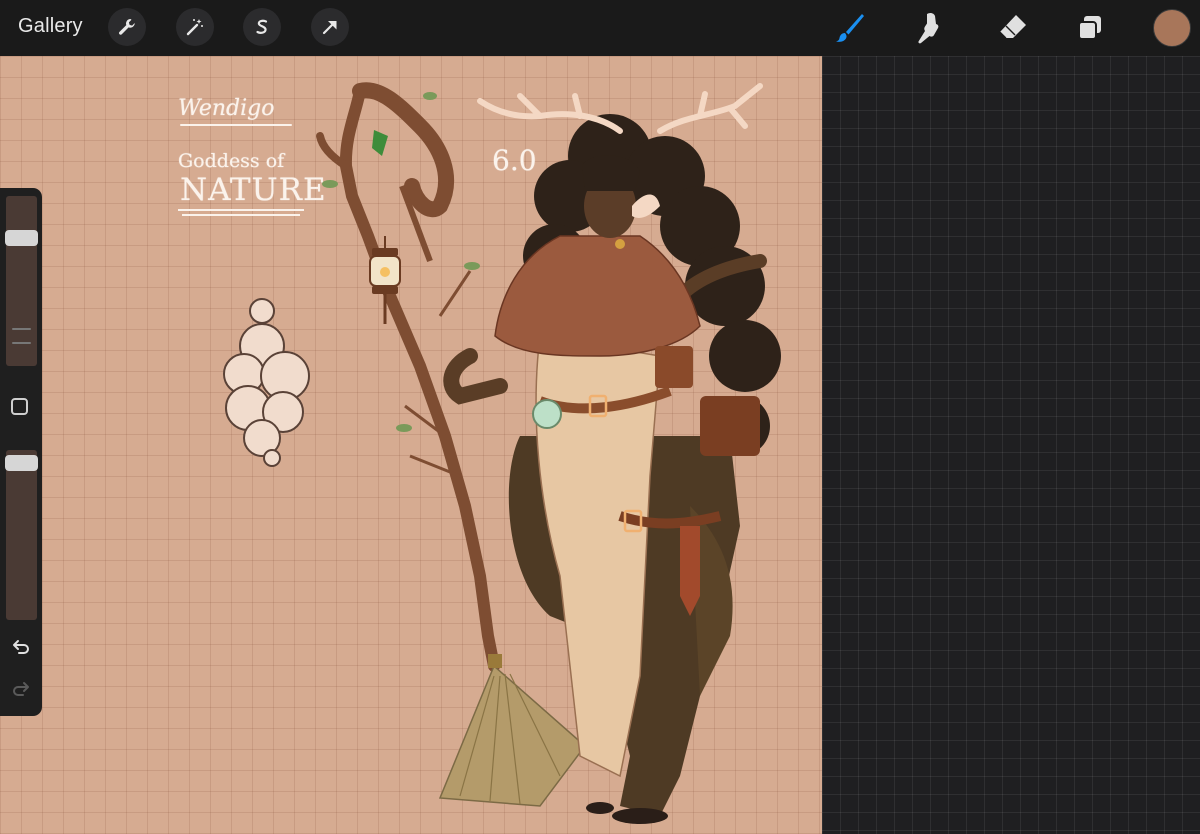 The height and width of the screenshot is (834, 1200). What do you see at coordinates (1172, 28) in the screenshot?
I see `color-picker-button` at bounding box center [1172, 28].